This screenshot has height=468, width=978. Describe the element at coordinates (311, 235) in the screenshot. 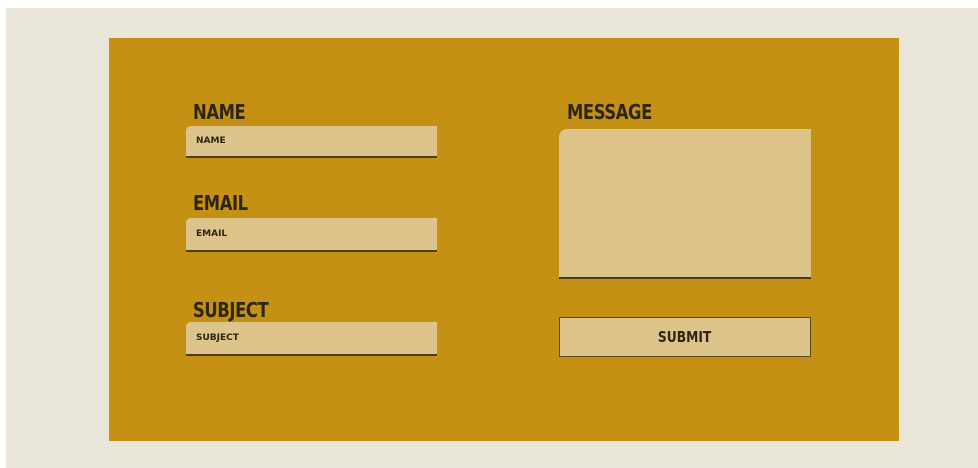

I see `email-field` at that location.